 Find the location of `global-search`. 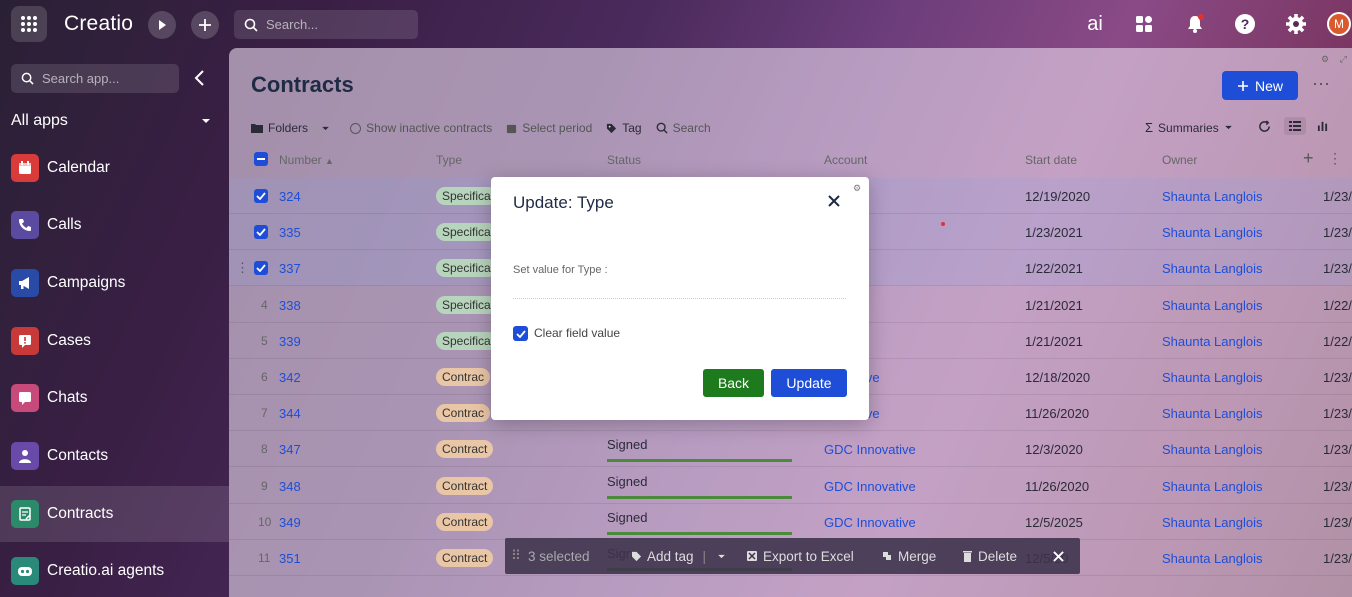

global-search is located at coordinates (326, 24).